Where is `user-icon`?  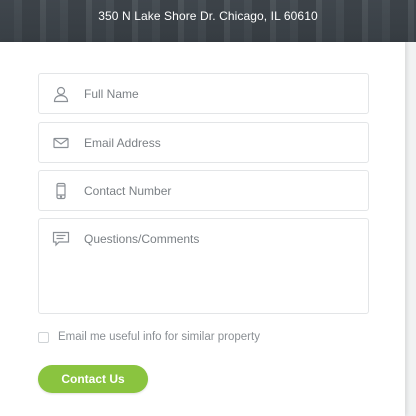
user-icon is located at coordinates (61, 94).